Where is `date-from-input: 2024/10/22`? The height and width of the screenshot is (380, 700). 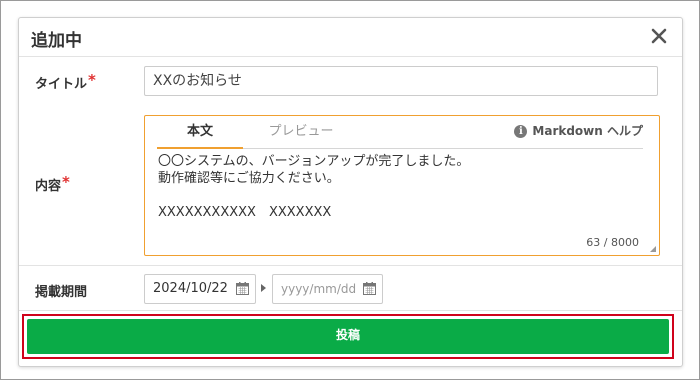
date-from-input: 2024/10/22 is located at coordinates (200, 289).